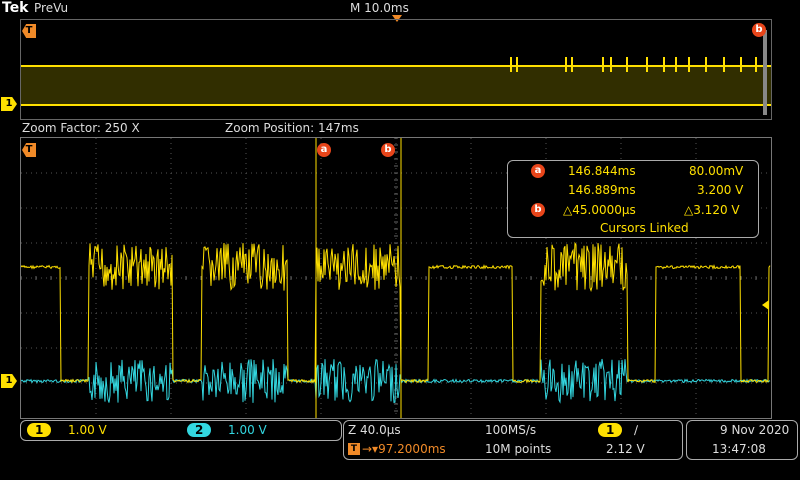  I want to click on channel-scale-panel: 1 1.00 V 2 1.00 V, so click(181, 430).